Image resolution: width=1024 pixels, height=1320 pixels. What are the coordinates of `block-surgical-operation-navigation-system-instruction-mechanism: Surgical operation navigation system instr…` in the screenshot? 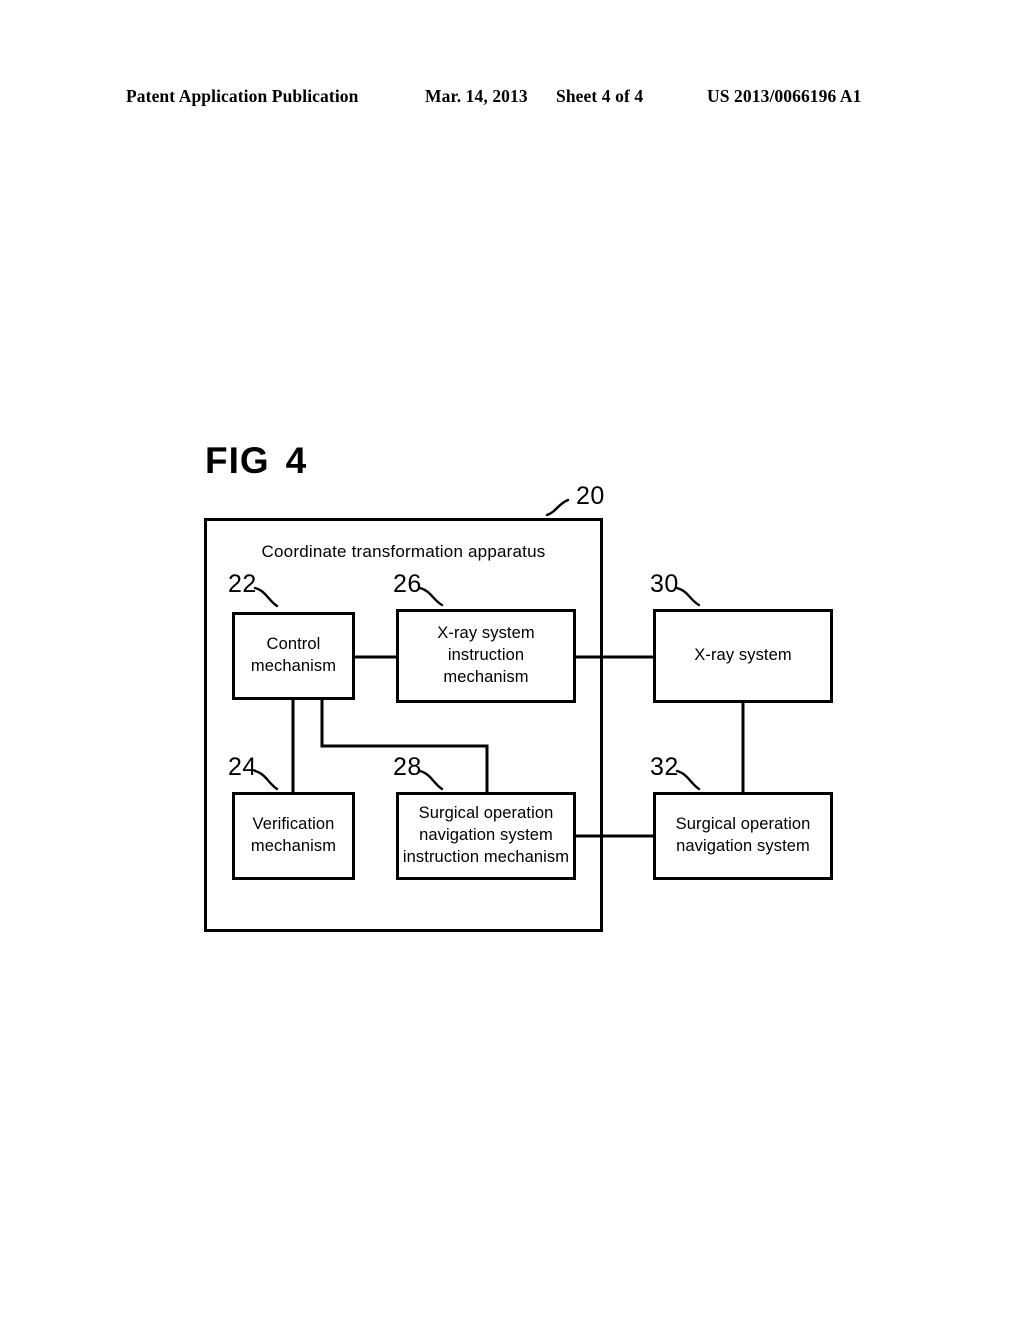 It's located at (486, 836).